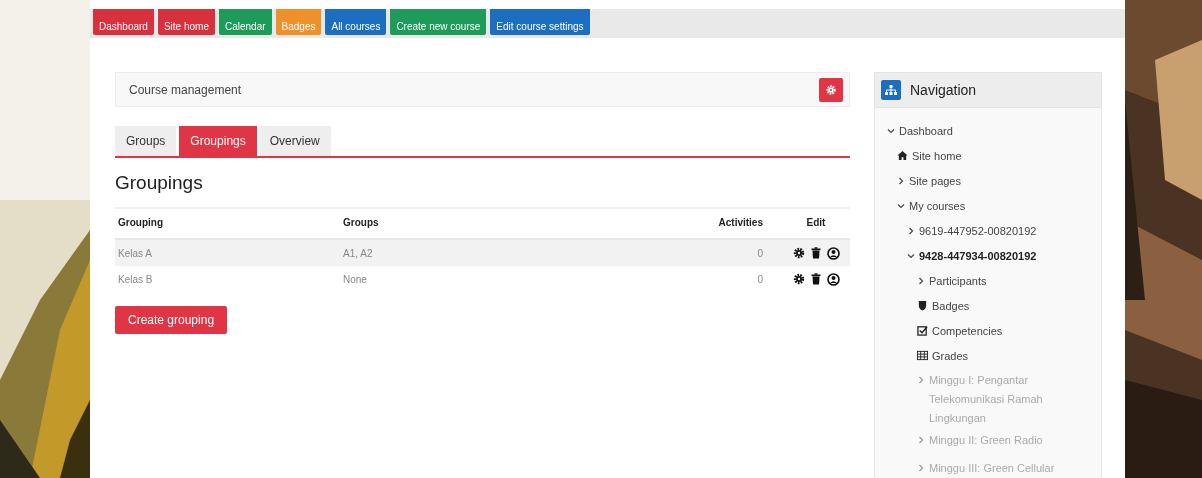 The width and height of the screenshot is (1202, 478). What do you see at coordinates (185, 89) in the screenshot?
I see `header-title: Course management` at bounding box center [185, 89].